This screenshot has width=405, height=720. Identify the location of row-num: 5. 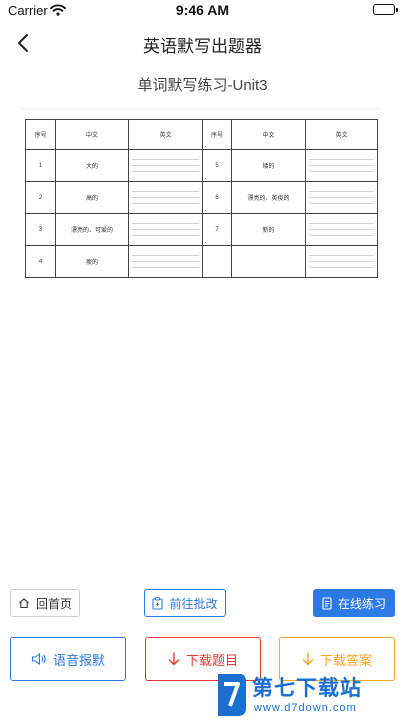
(217, 165).